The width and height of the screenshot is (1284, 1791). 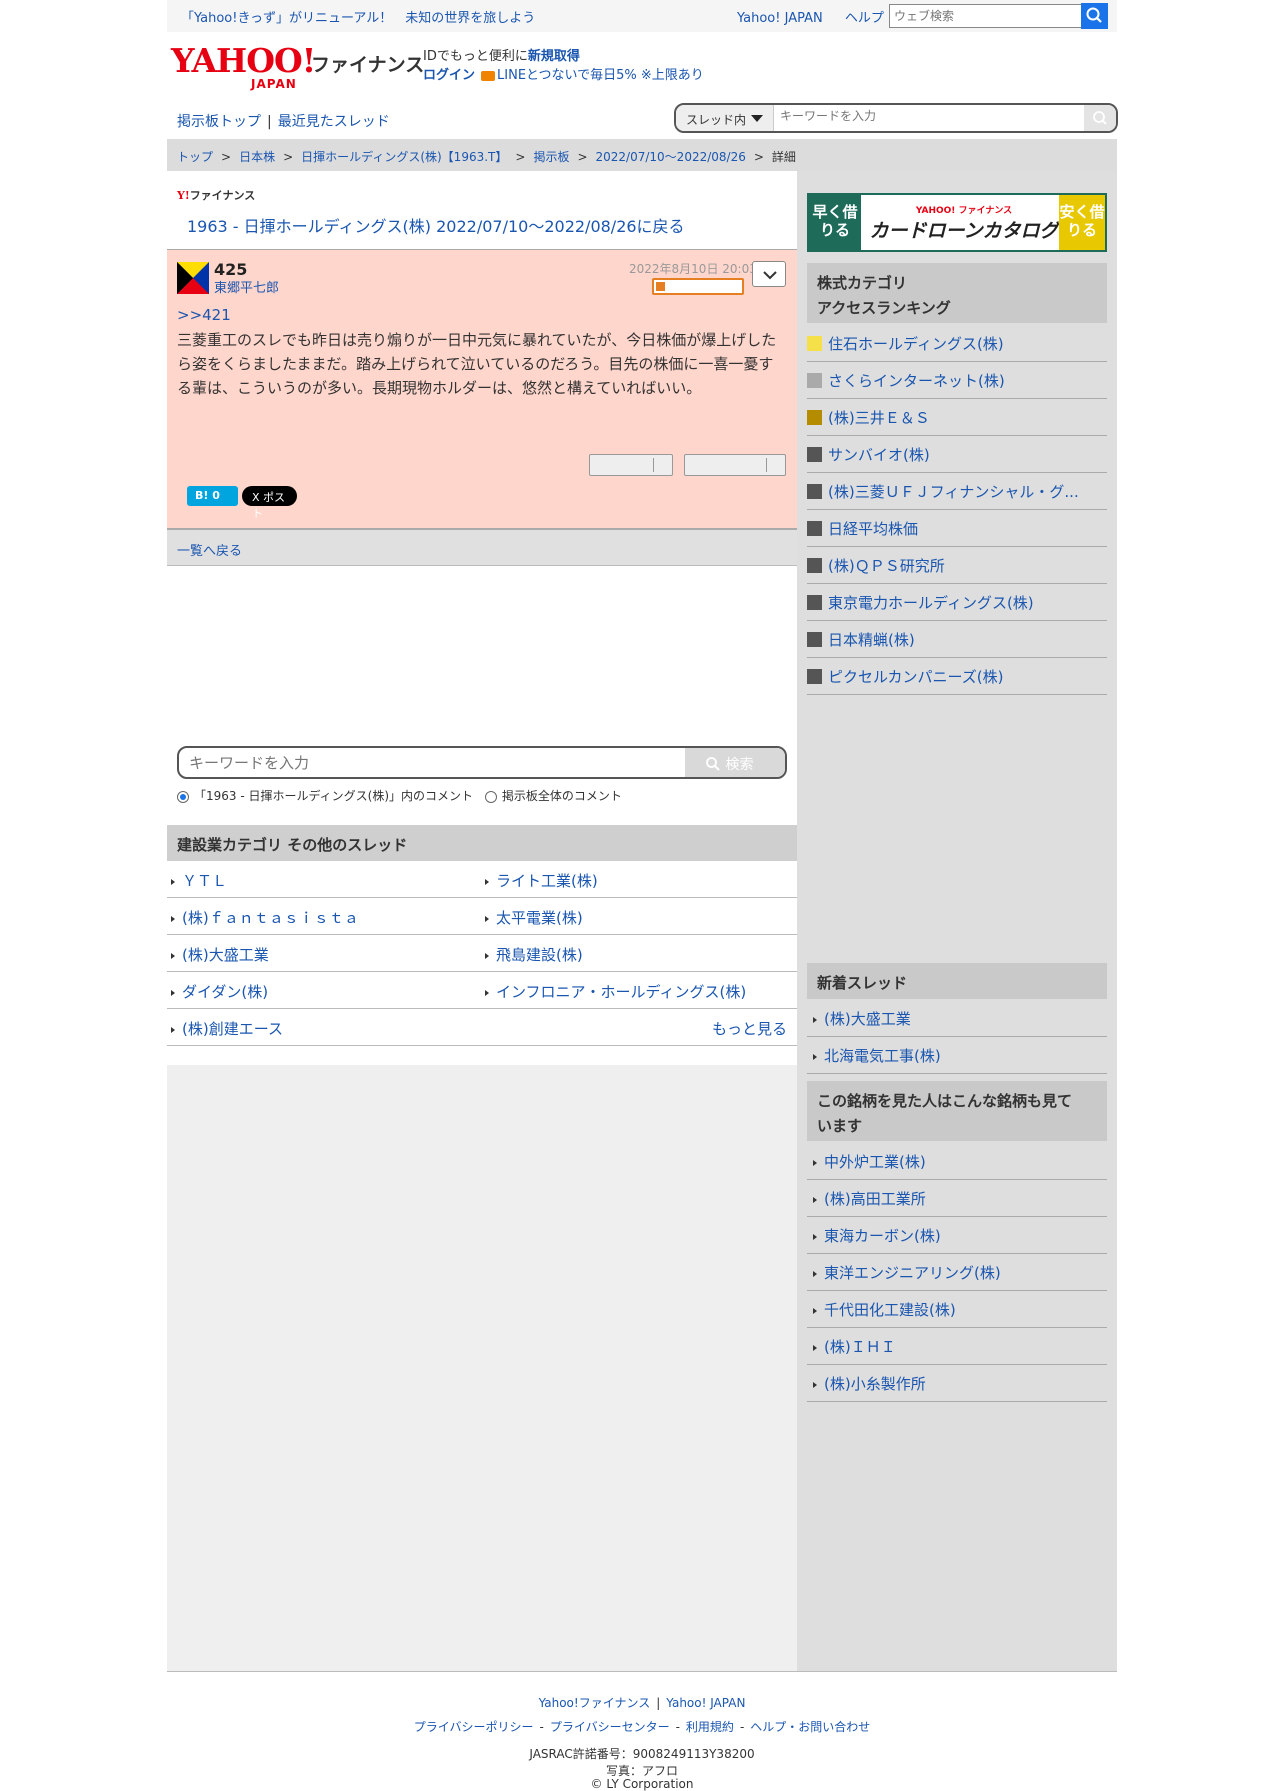 What do you see at coordinates (916, 677) in the screenshot?
I see `ranking-item-label: ピクセルカンパニーズ(株)` at bounding box center [916, 677].